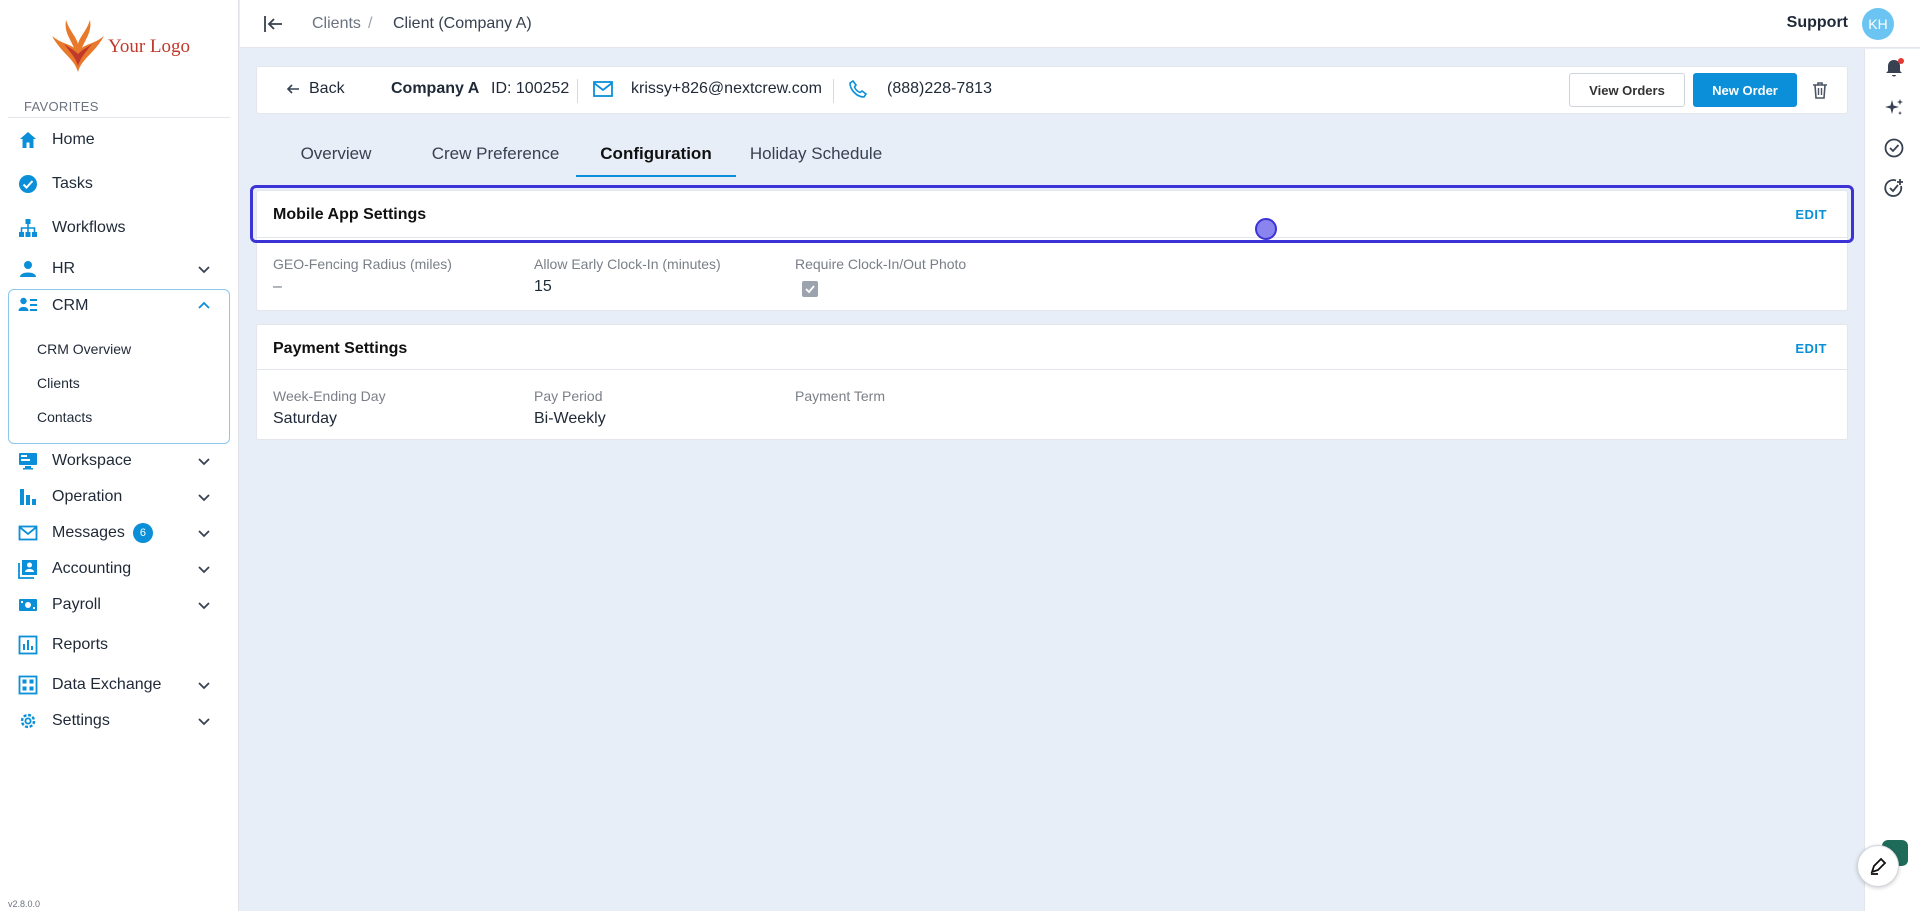 This screenshot has height=911, width=1920. Describe the element at coordinates (1052, 369) in the screenshot. I see `card-divider` at that location.